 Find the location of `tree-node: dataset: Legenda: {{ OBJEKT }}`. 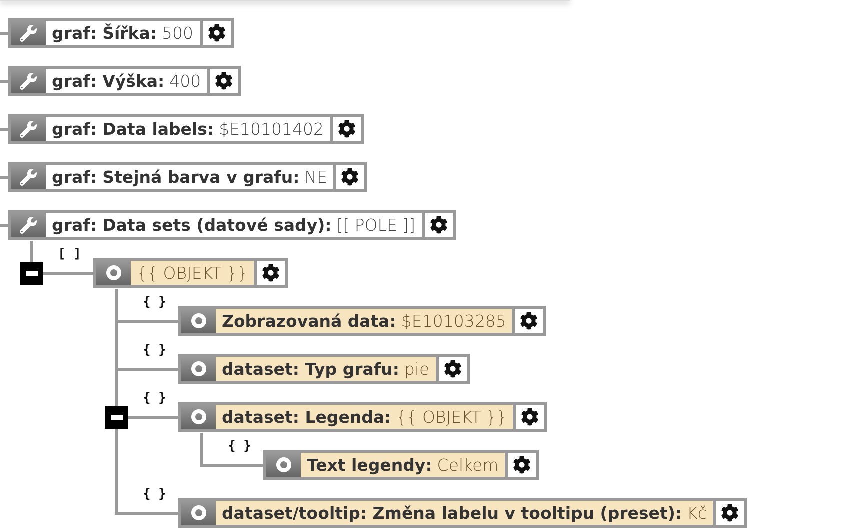

tree-node: dataset: Legenda: {{ OBJEKT }} is located at coordinates (363, 417).